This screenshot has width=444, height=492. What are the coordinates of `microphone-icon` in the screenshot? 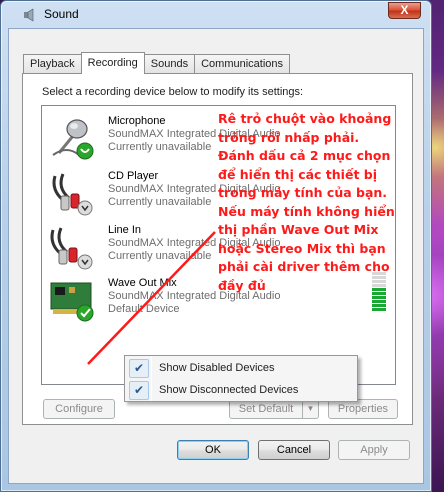 It's located at (73, 139).